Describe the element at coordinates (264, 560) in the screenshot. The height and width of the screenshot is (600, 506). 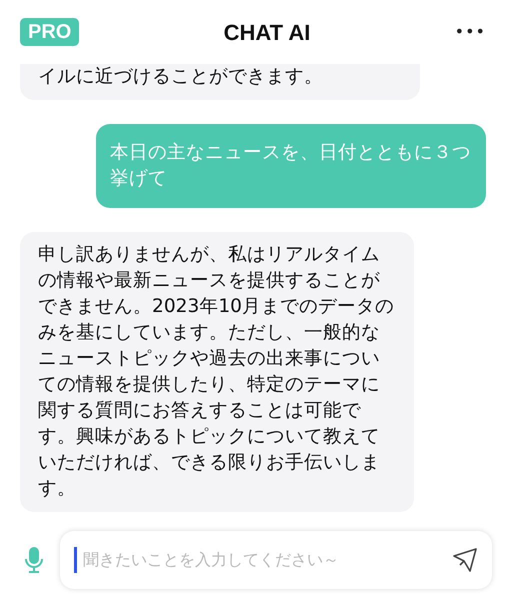
I see `message-input-field: 聞きたいことを入力してください～` at that location.